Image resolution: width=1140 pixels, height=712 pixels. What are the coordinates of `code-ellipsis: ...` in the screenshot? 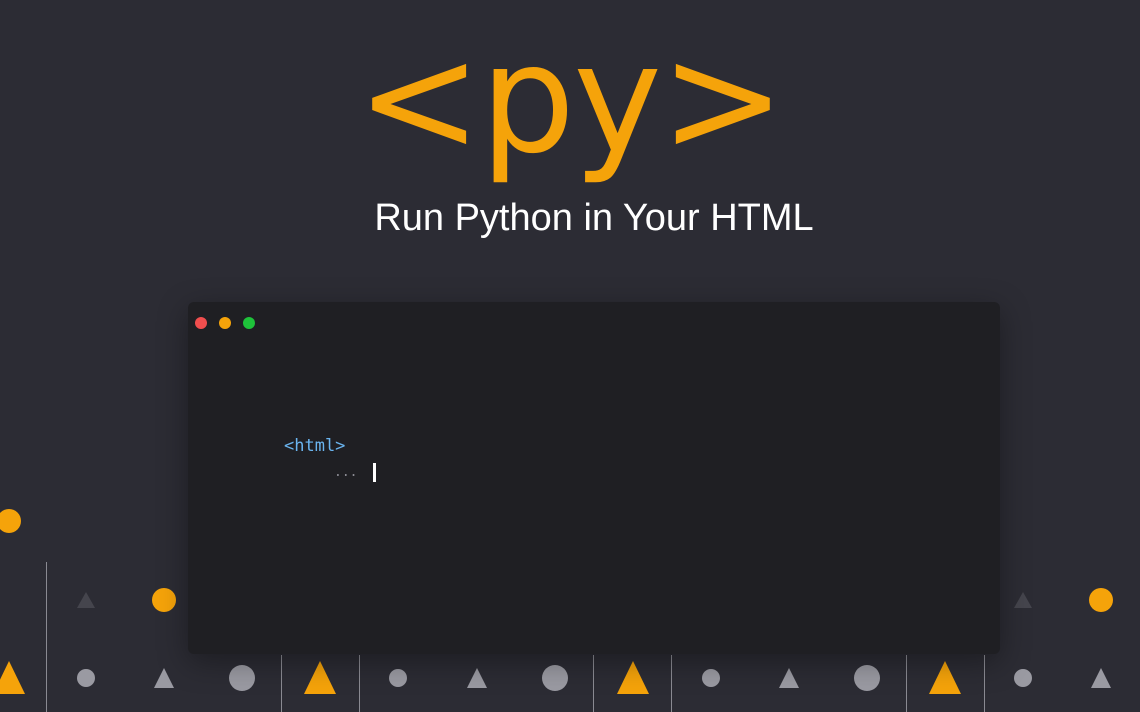 It's located at (346, 472).